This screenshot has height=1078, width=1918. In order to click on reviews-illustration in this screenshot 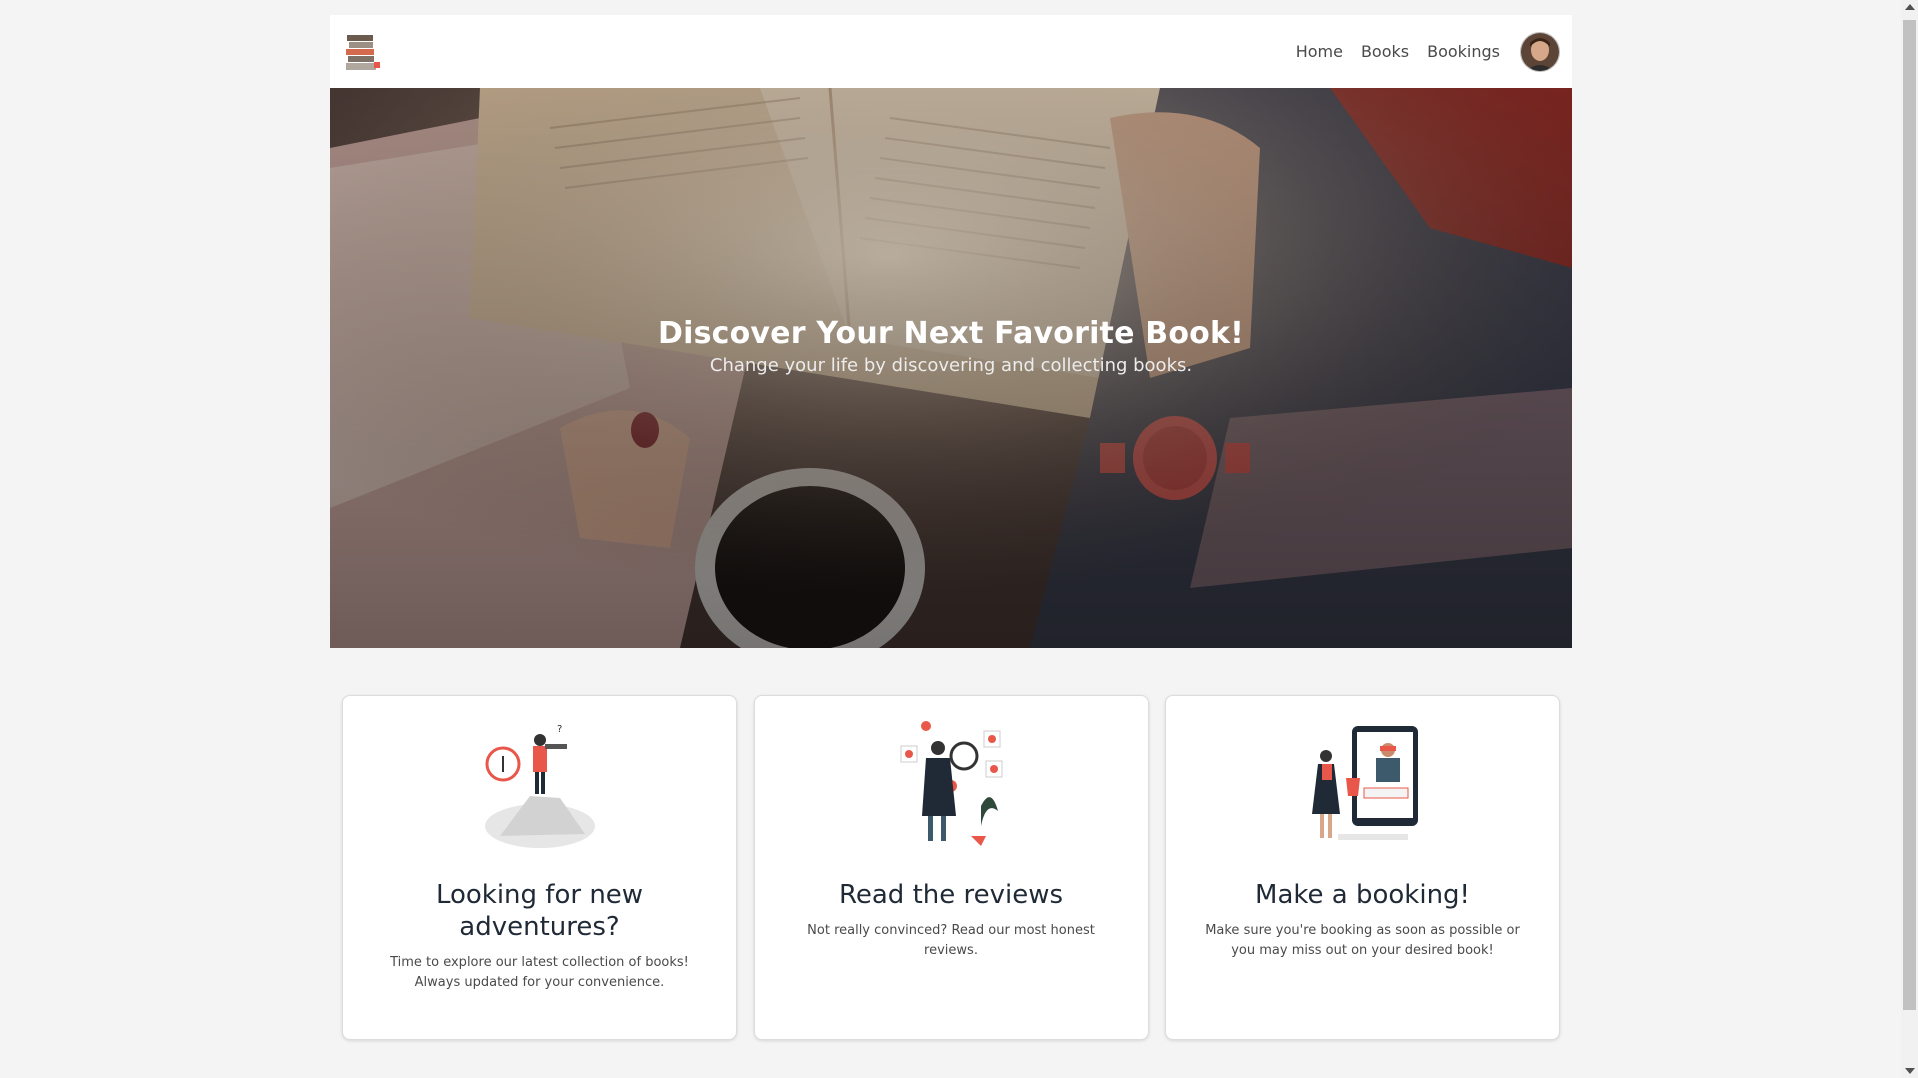, I will do `click(951, 783)`.